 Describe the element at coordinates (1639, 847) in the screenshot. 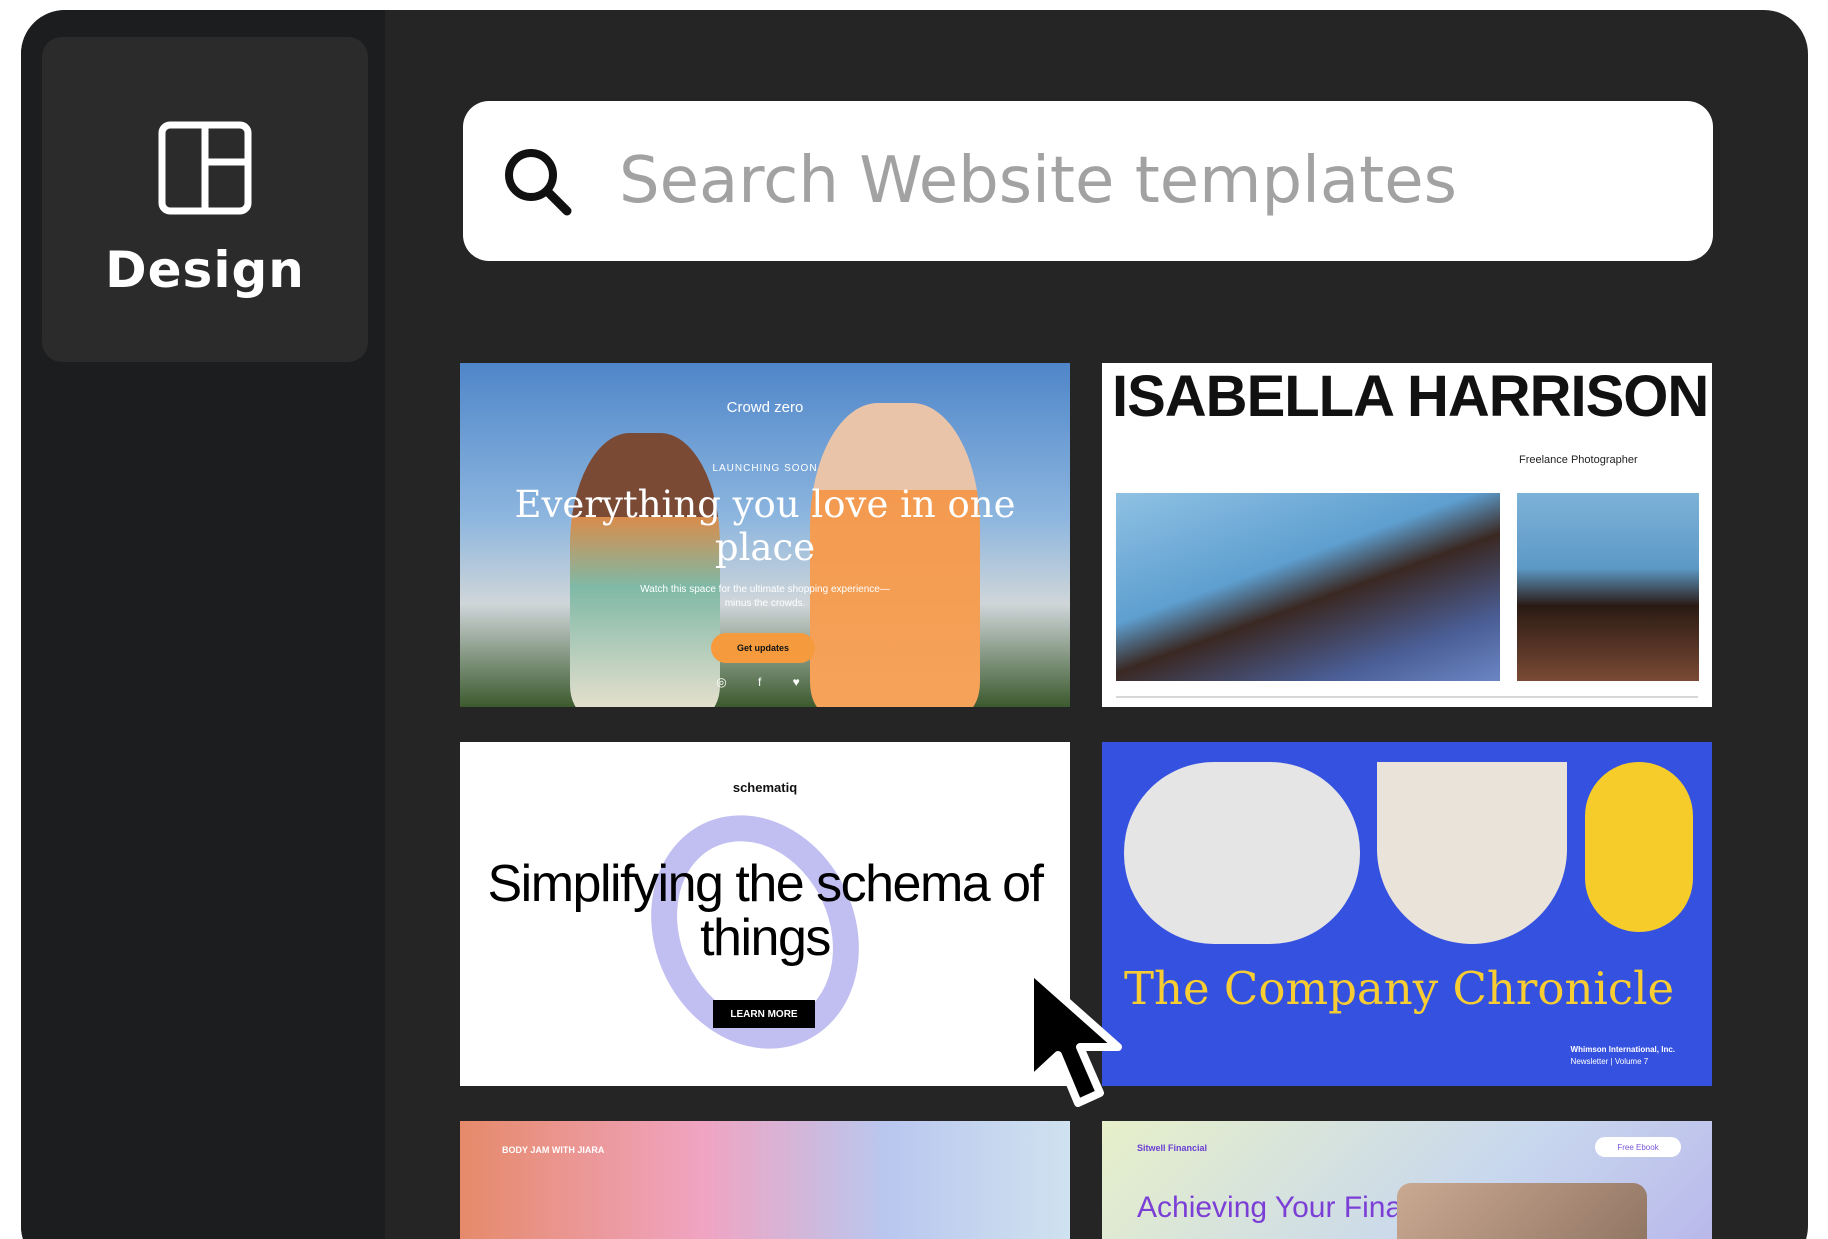

I see `decorative-shape` at that location.